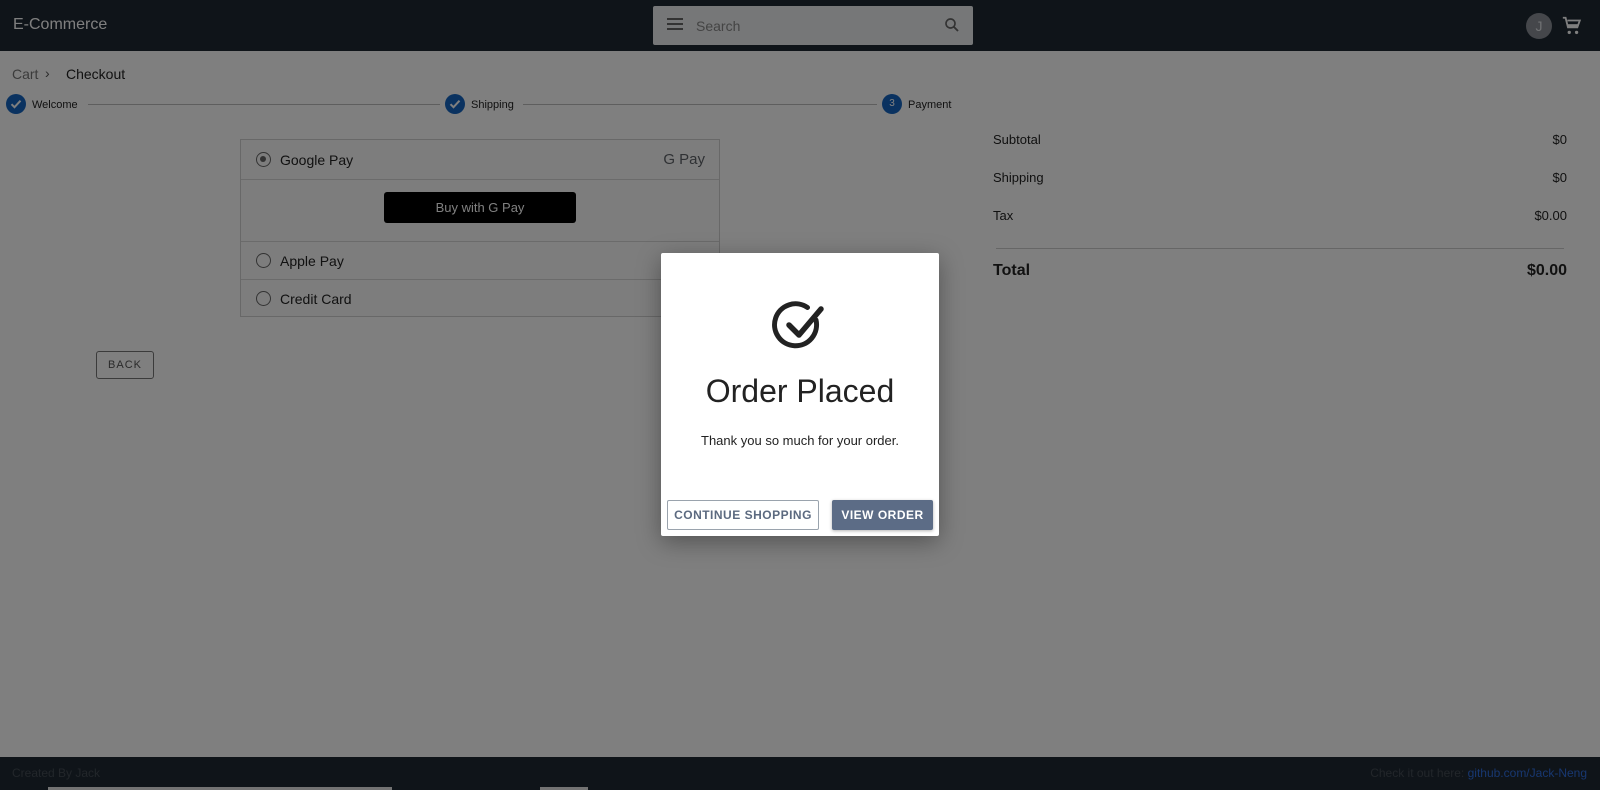  Describe the element at coordinates (743, 515) in the screenshot. I see `continue-shopping-button: CONTINUE SHOPPING` at that location.